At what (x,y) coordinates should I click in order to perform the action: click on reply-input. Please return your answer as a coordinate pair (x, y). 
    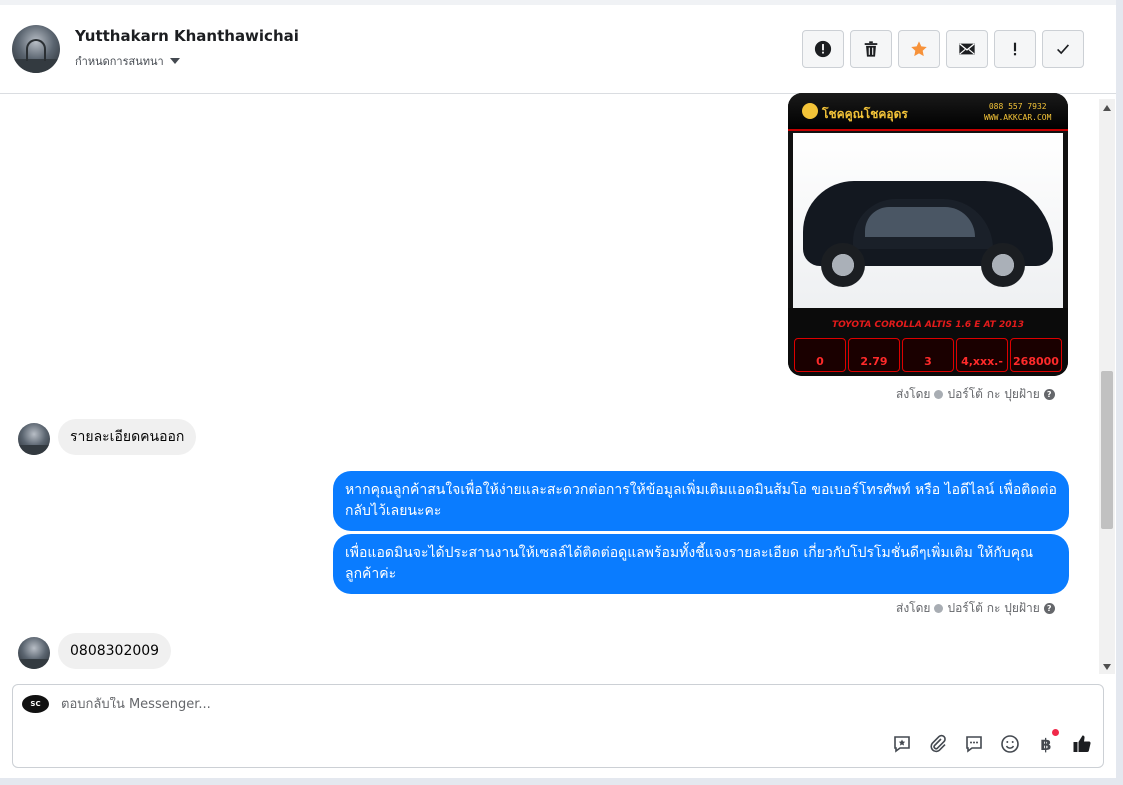
    Looking at the image, I should click on (511, 704).